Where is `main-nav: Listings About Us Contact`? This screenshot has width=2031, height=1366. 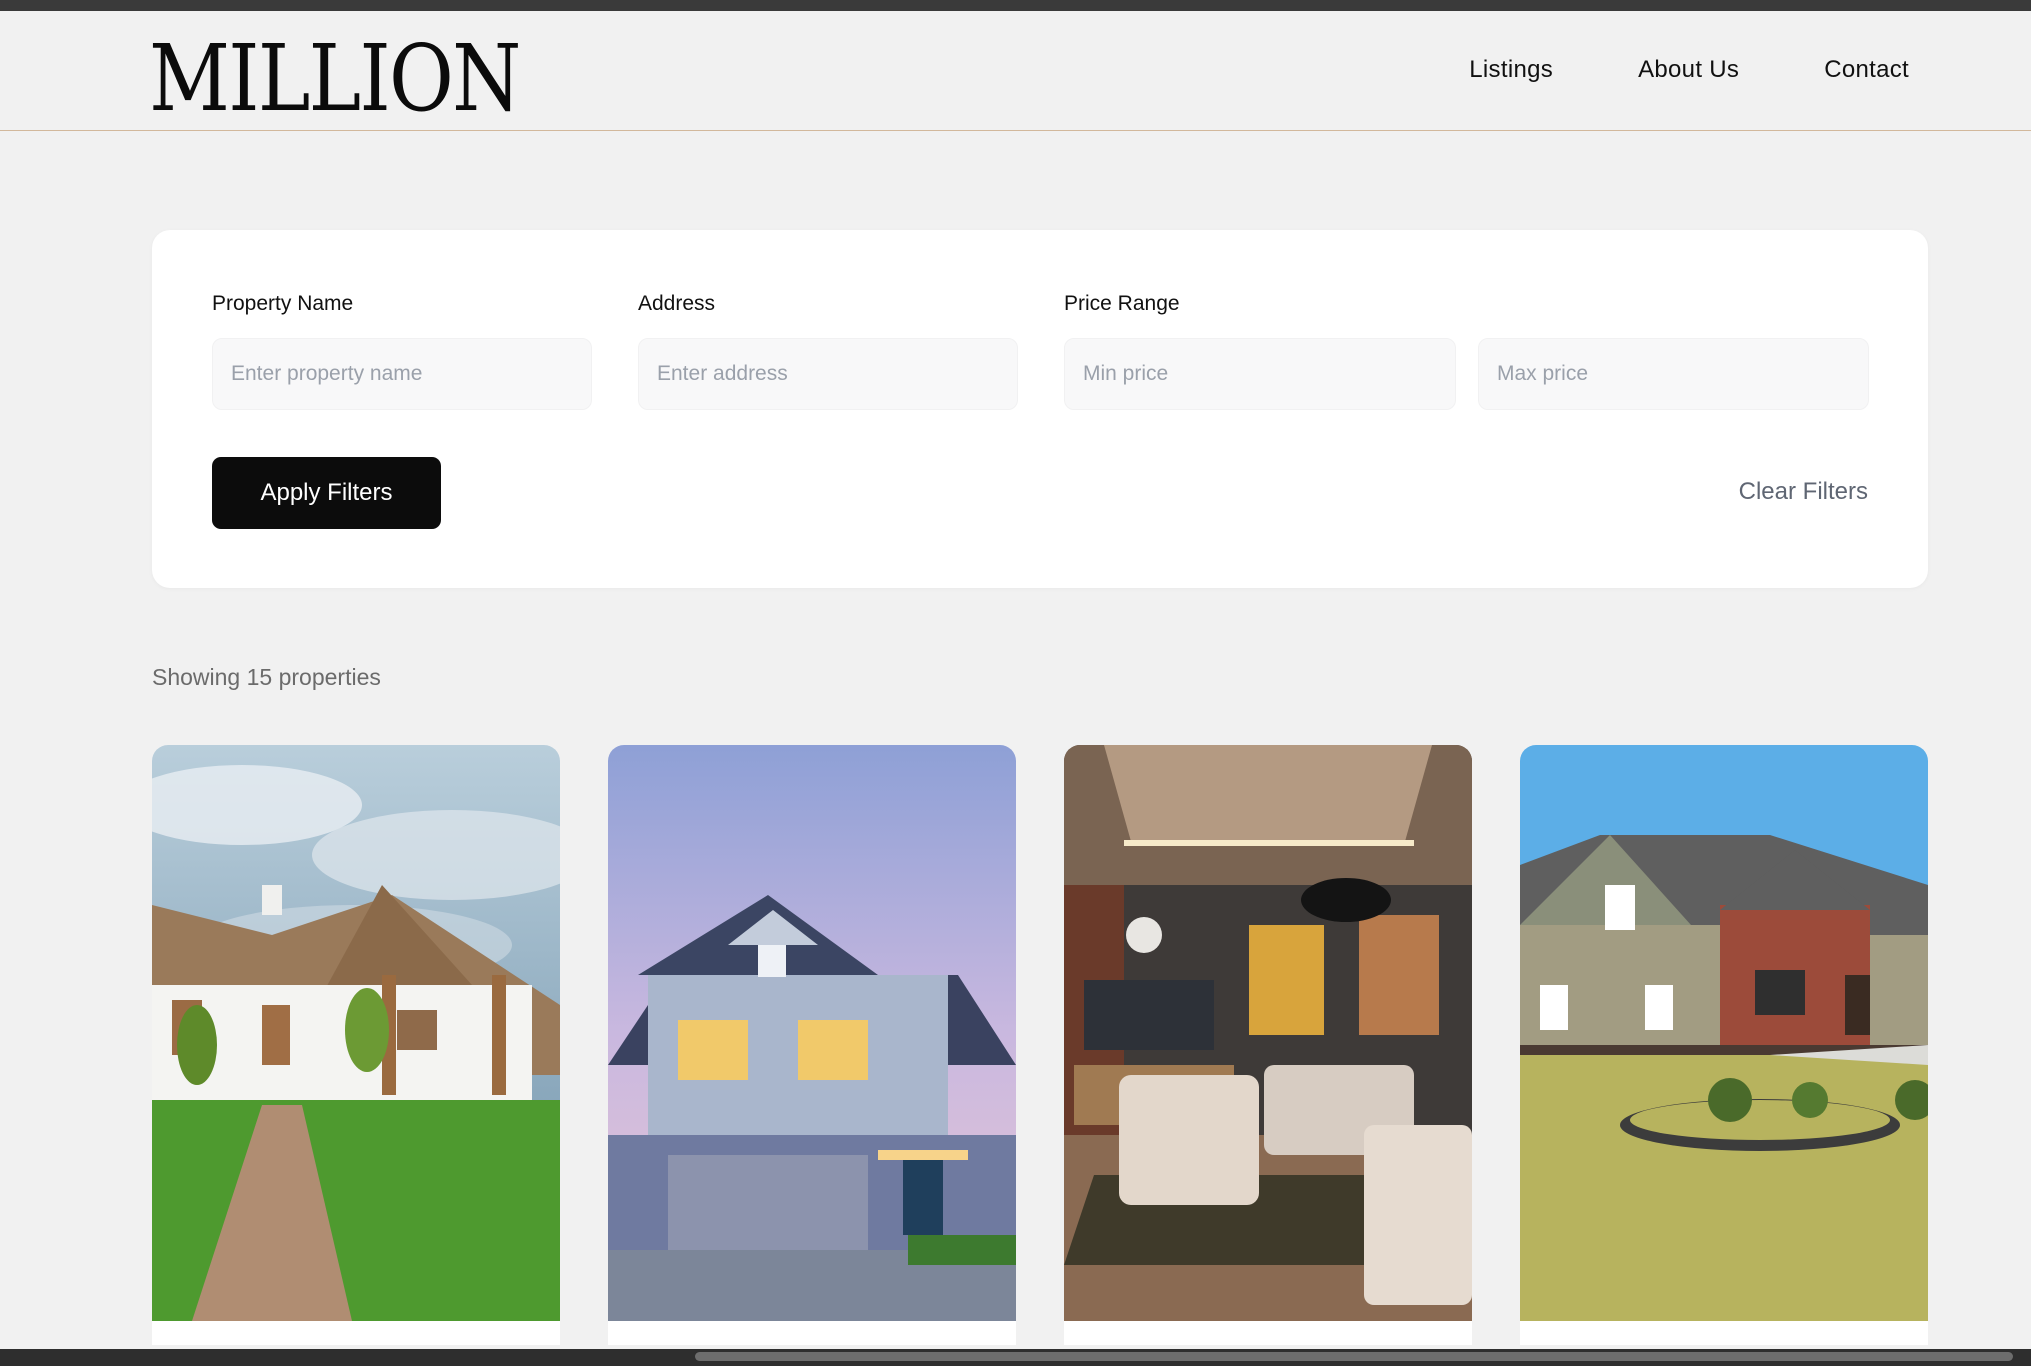
main-nav: Listings About Us Contact is located at coordinates (1689, 70).